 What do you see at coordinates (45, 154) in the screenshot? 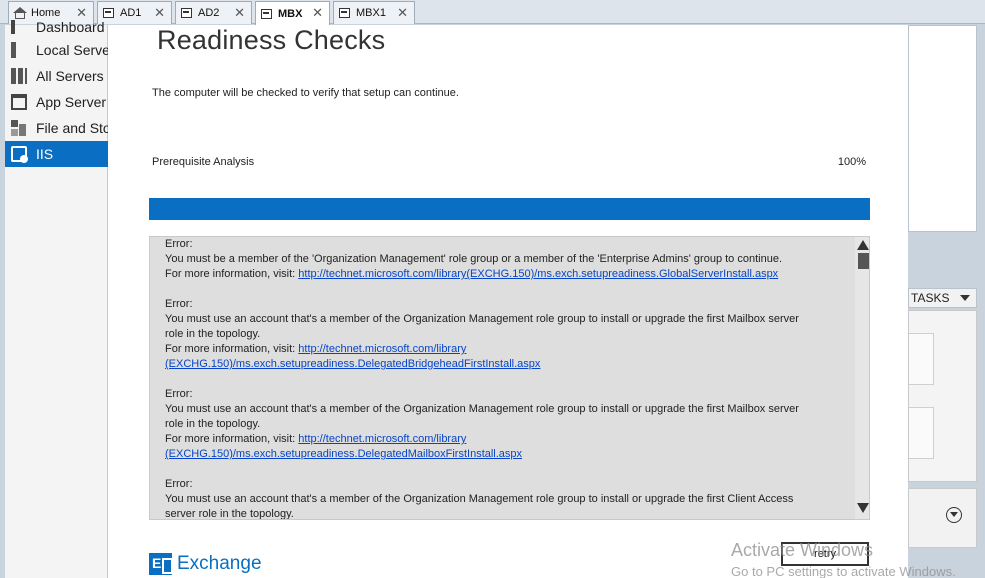
I see `sidebar-item-label: IIS` at bounding box center [45, 154].